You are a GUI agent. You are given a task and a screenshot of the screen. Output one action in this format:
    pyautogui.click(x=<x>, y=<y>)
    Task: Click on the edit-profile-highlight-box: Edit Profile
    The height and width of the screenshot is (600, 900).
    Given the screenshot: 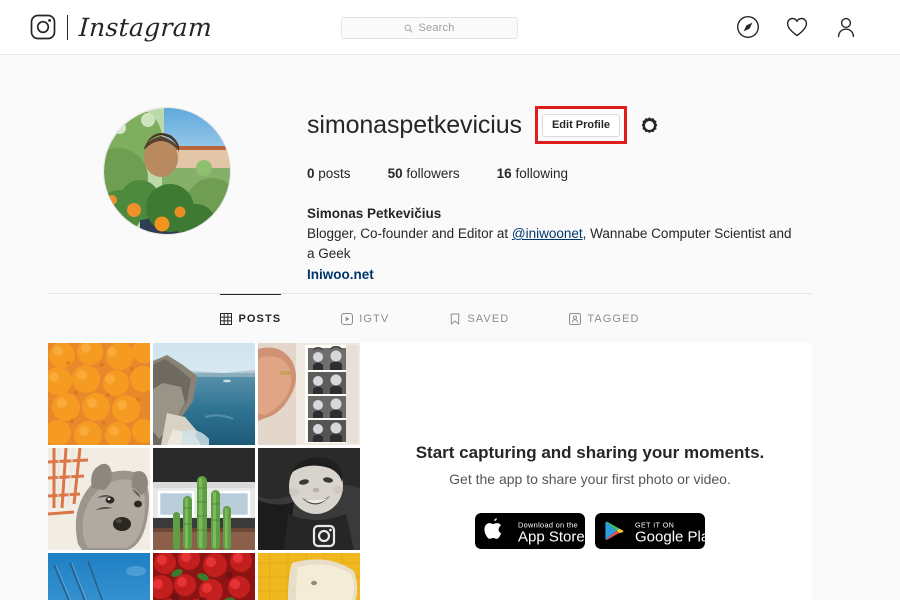 What is the action you would take?
    pyautogui.click(x=581, y=125)
    